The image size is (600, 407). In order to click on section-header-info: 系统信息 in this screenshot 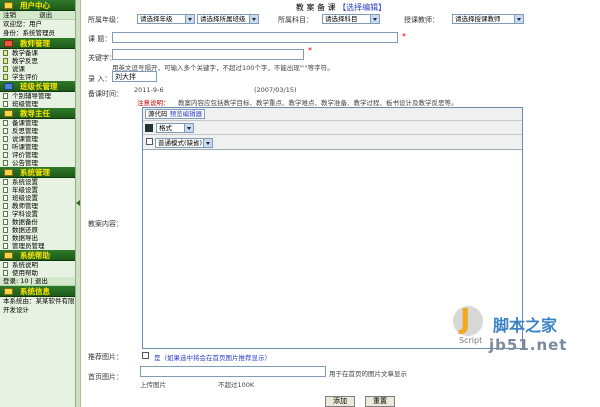, I will do `click(37, 291)`.